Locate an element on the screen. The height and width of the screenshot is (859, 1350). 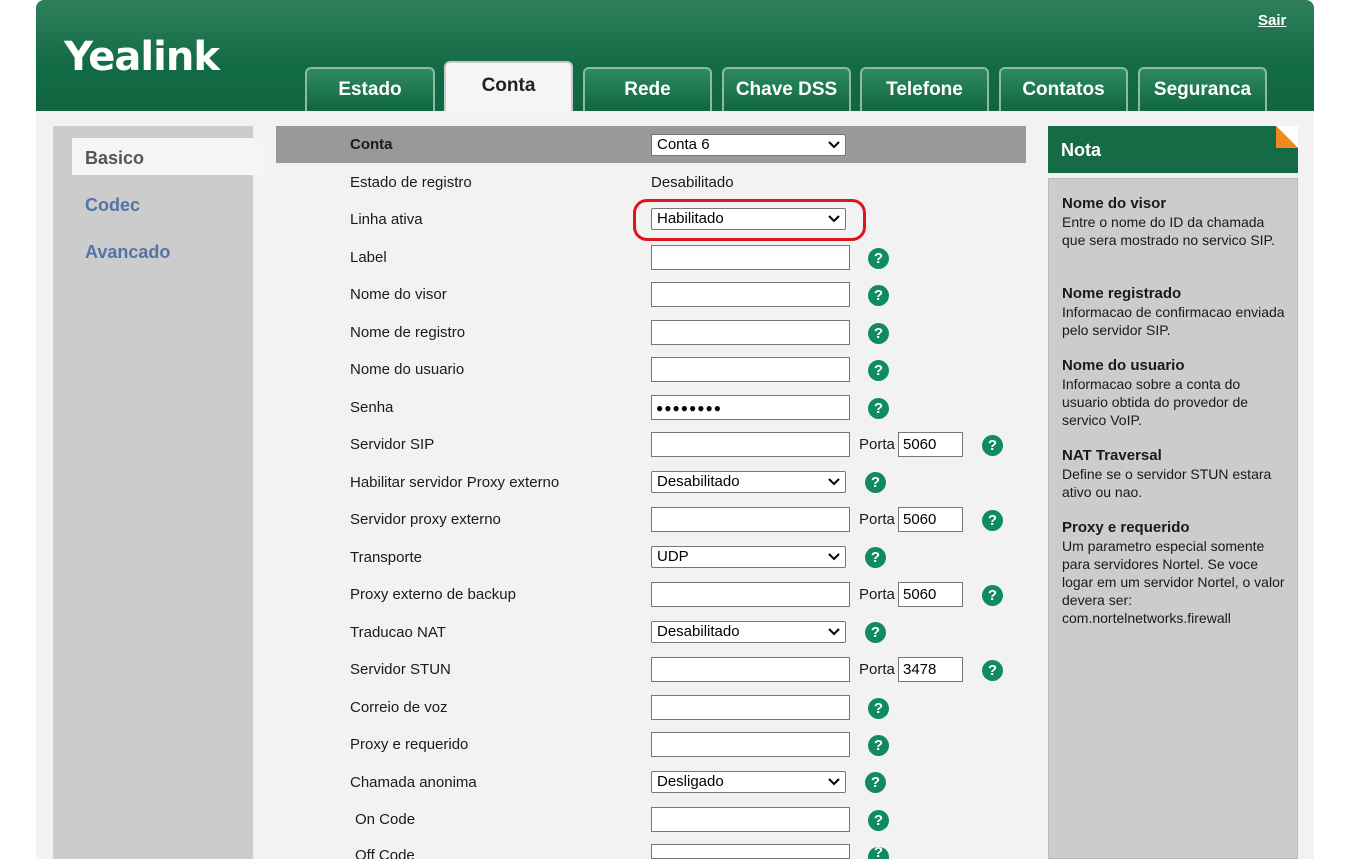
sidebar-item-basico: Basico is located at coordinates (167, 156).